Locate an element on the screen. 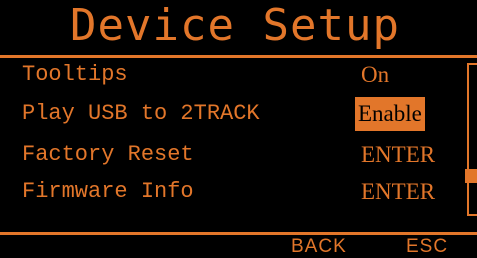 This screenshot has width=477, height=258. scrollbar-thumb is located at coordinates (471, 176).